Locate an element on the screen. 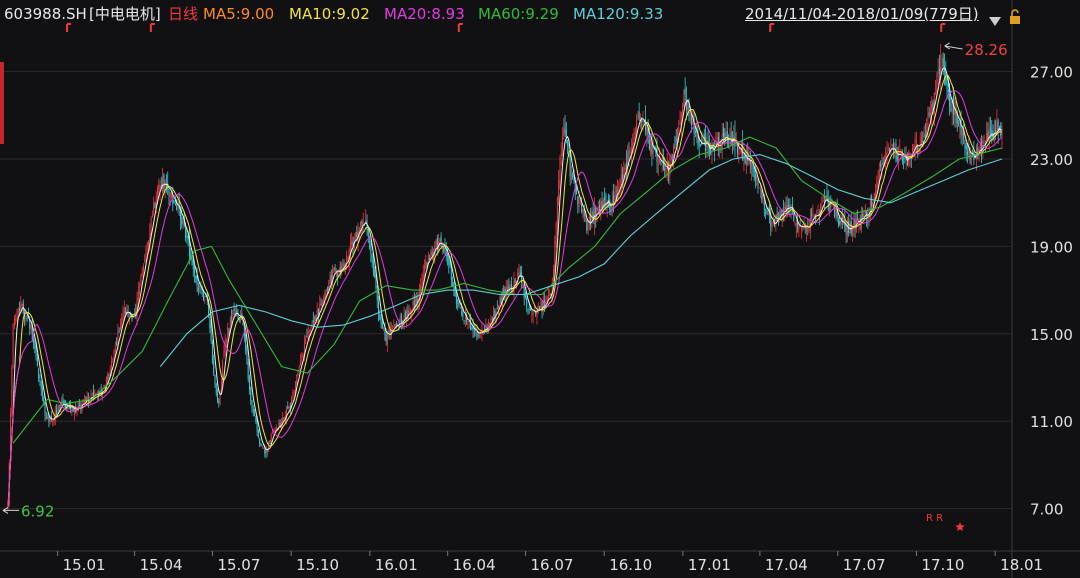 This screenshot has height=578, width=1080. x-tick-label: 16.07 is located at coordinates (552, 565).